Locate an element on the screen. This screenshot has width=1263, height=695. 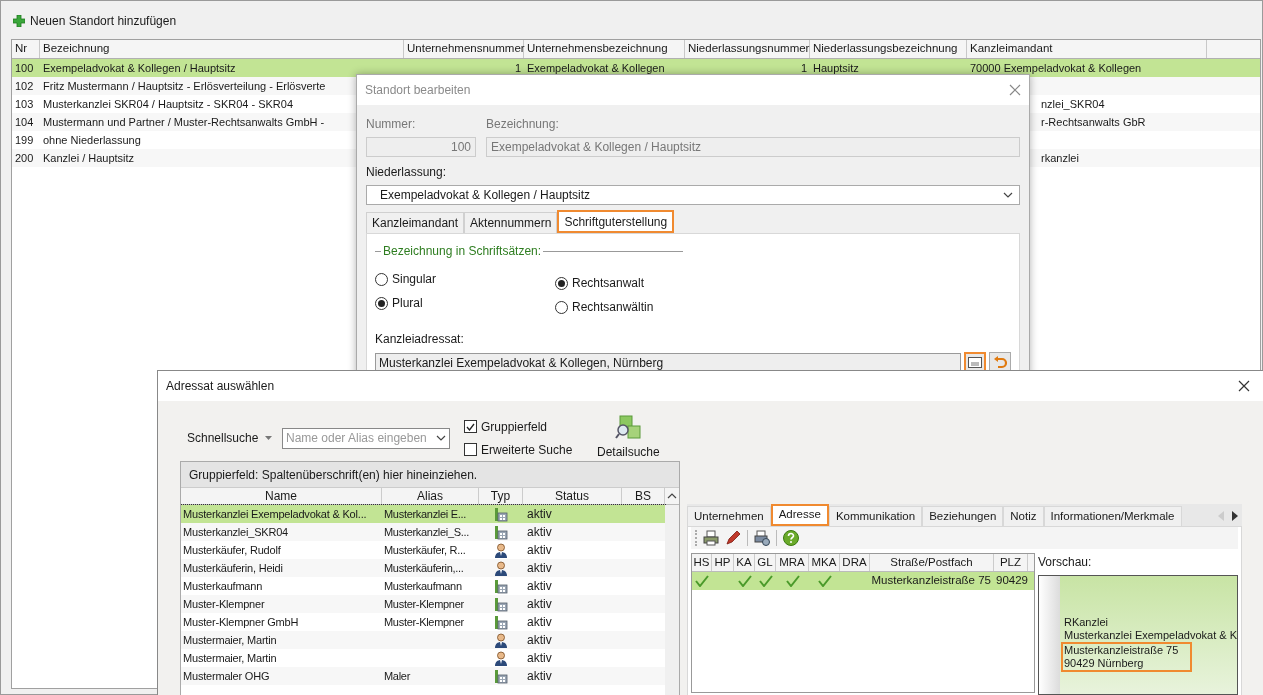
table-row: Muster-Klempner Muster-Klempner aktiv is located at coordinates (423, 604).